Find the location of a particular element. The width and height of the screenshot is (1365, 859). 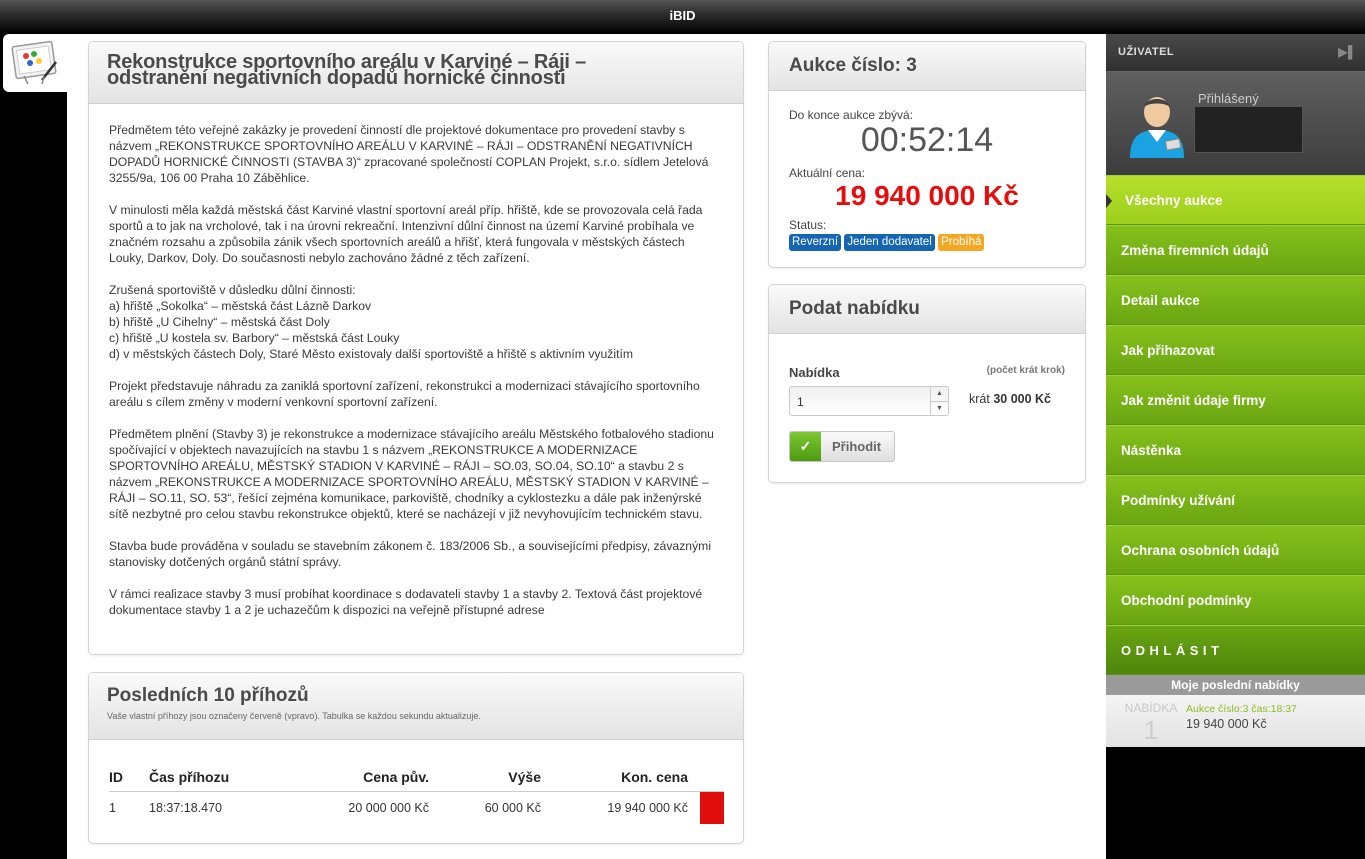

place-bid-title: Podat nabídku is located at coordinates (854, 308).